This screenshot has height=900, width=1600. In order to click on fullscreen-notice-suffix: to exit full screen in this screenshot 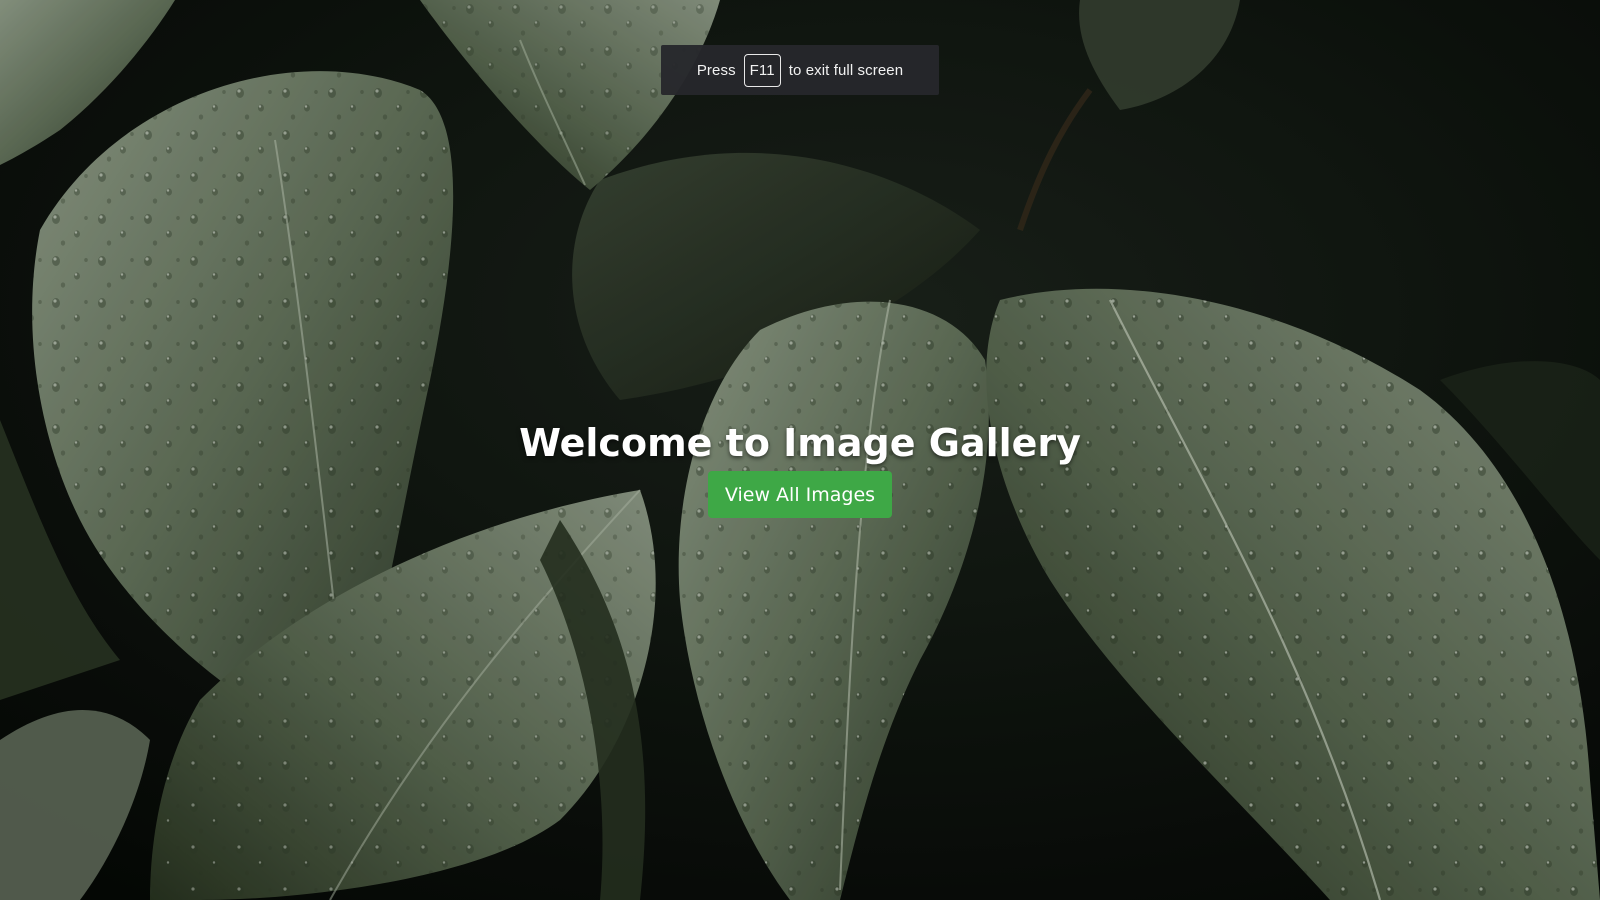, I will do `click(846, 70)`.